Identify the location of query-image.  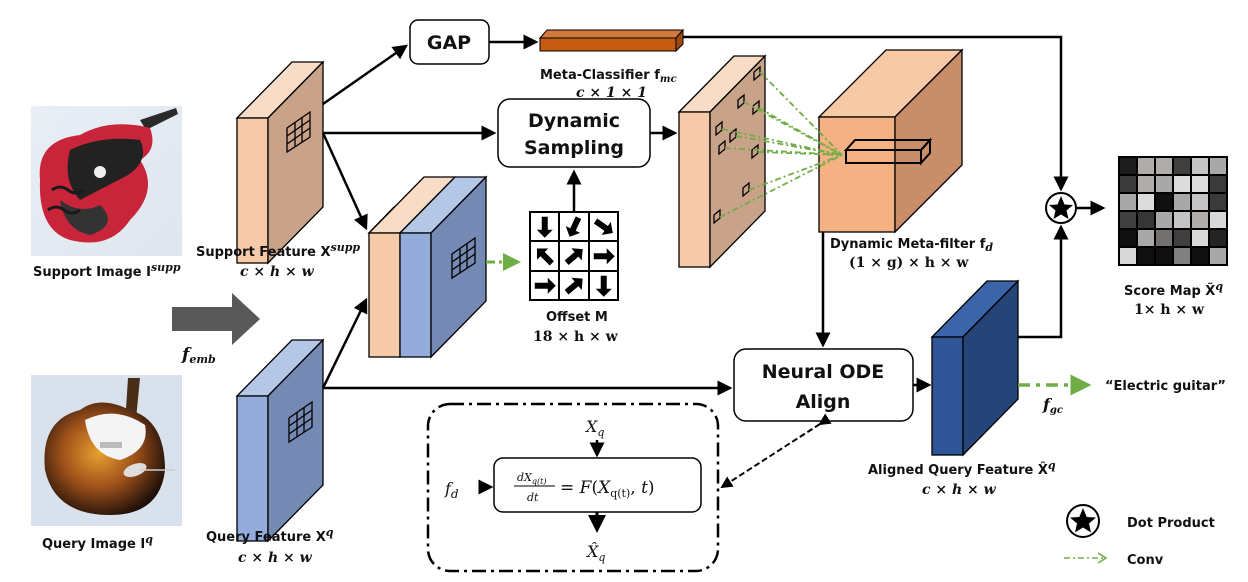
(106, 450).